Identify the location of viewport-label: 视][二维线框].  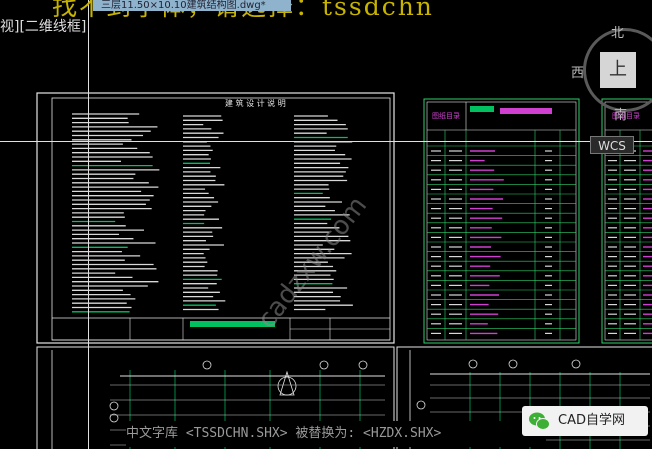
(43, 26).